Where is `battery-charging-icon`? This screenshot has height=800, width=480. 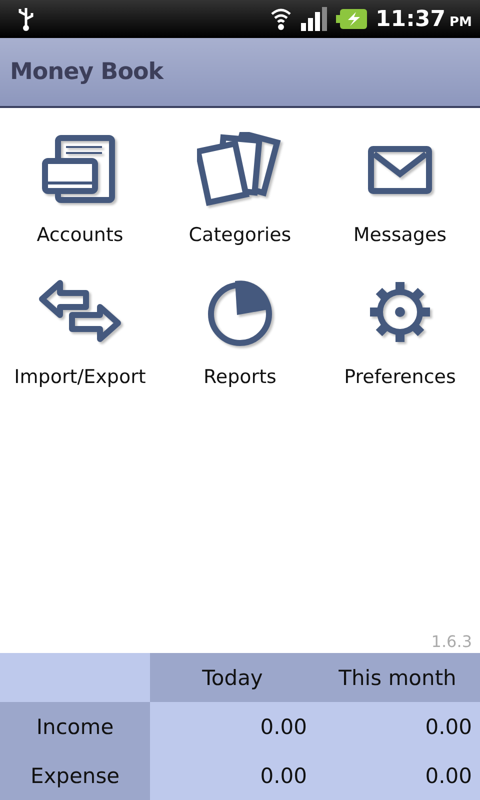 battery-charging-icon is located at coordinates (352, 19).